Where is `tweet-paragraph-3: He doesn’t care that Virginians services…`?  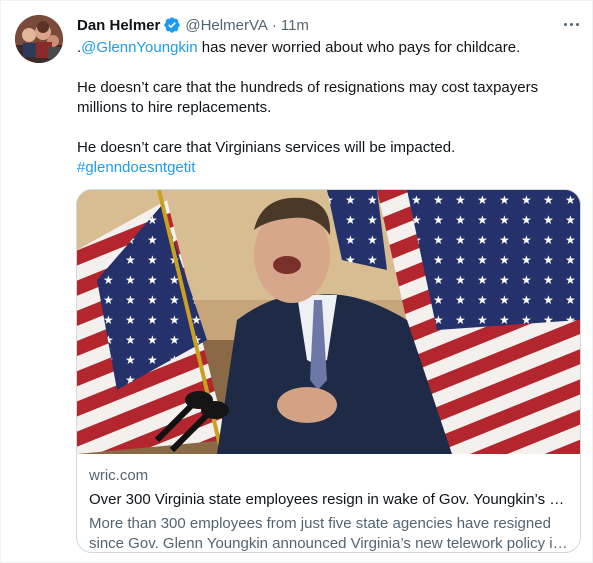 tweet-paragraph-3: He doesn’t care that Virginians services… is located at coordinates (266, 147).